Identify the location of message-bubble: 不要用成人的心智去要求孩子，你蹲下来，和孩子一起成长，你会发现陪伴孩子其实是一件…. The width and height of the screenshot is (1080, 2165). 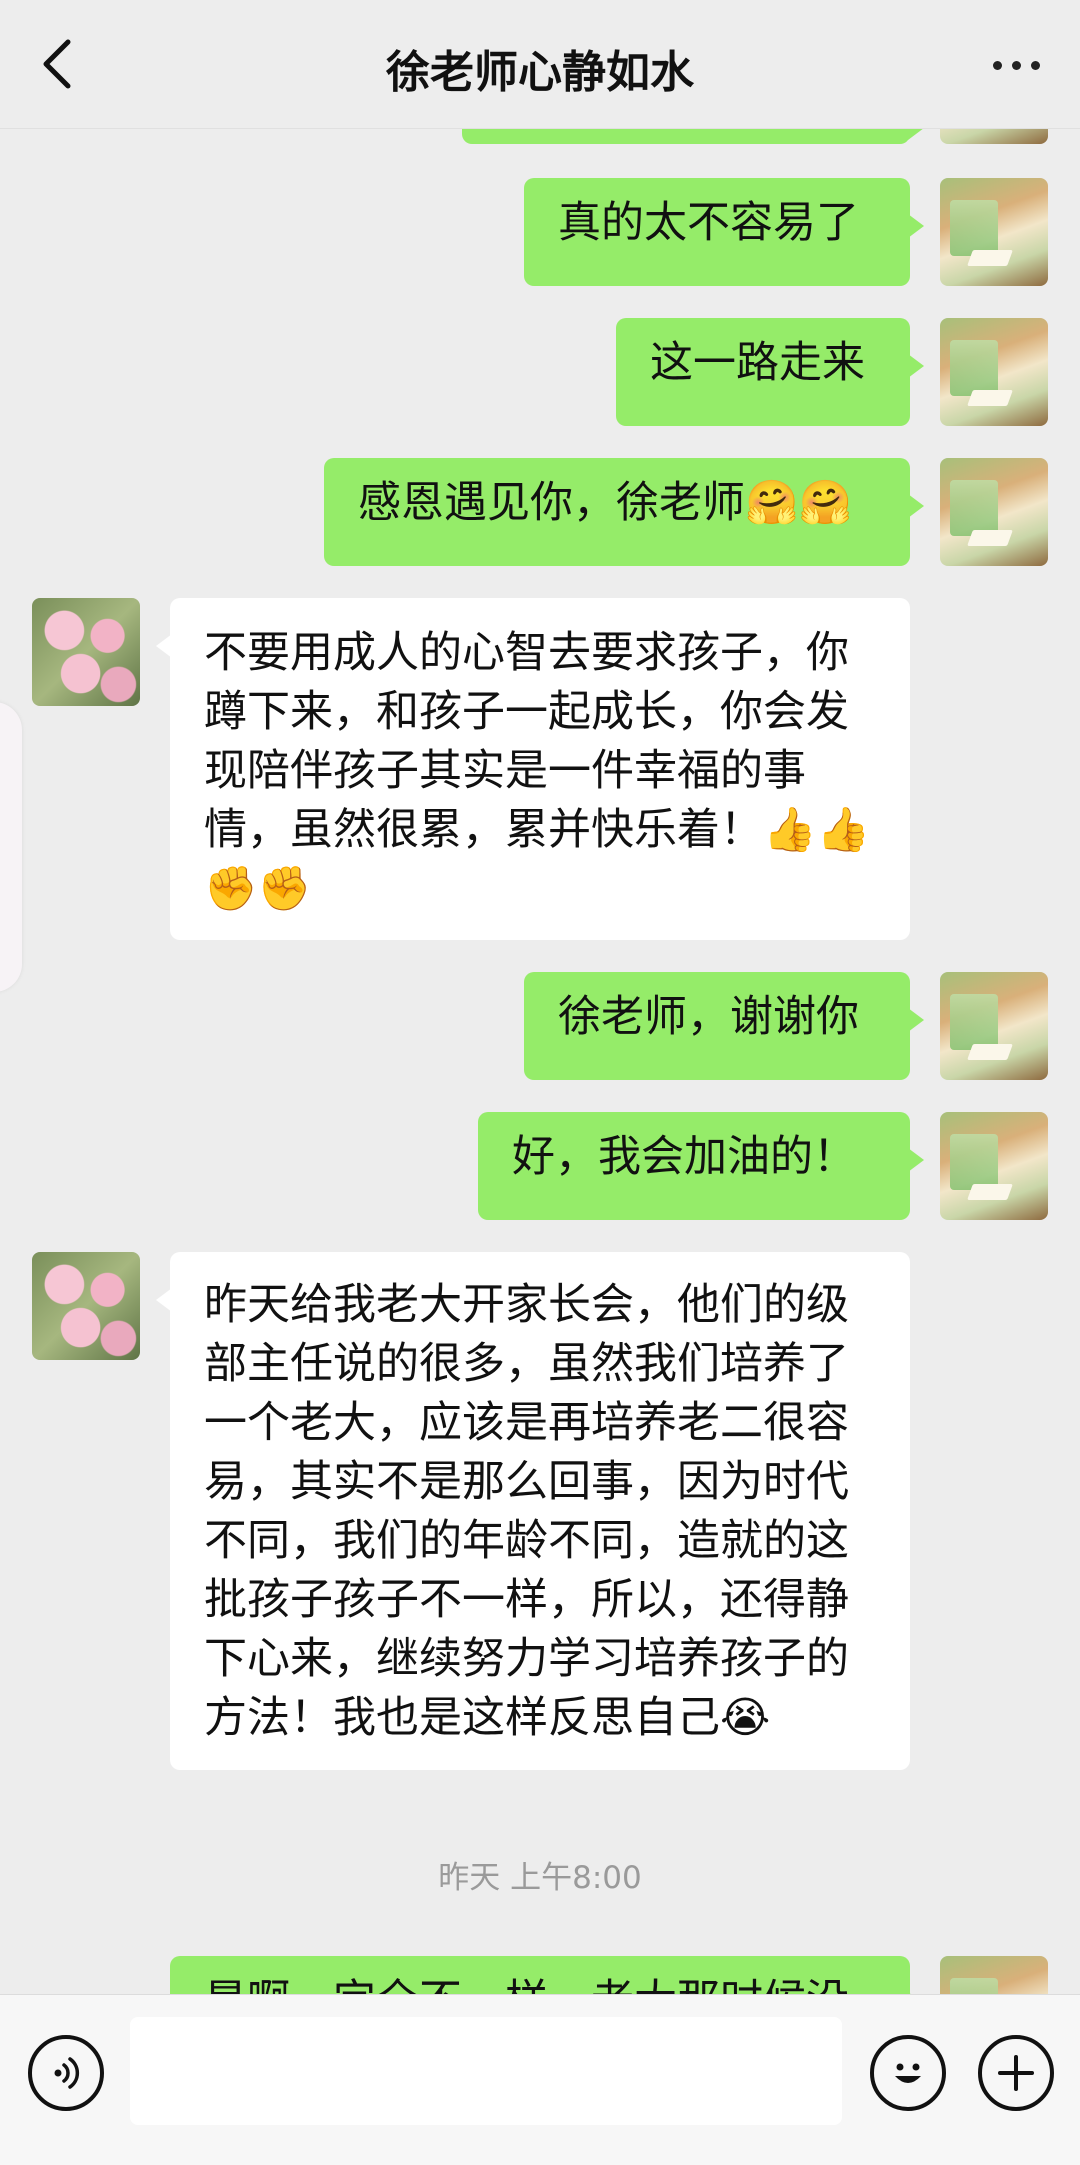
(533, 769).